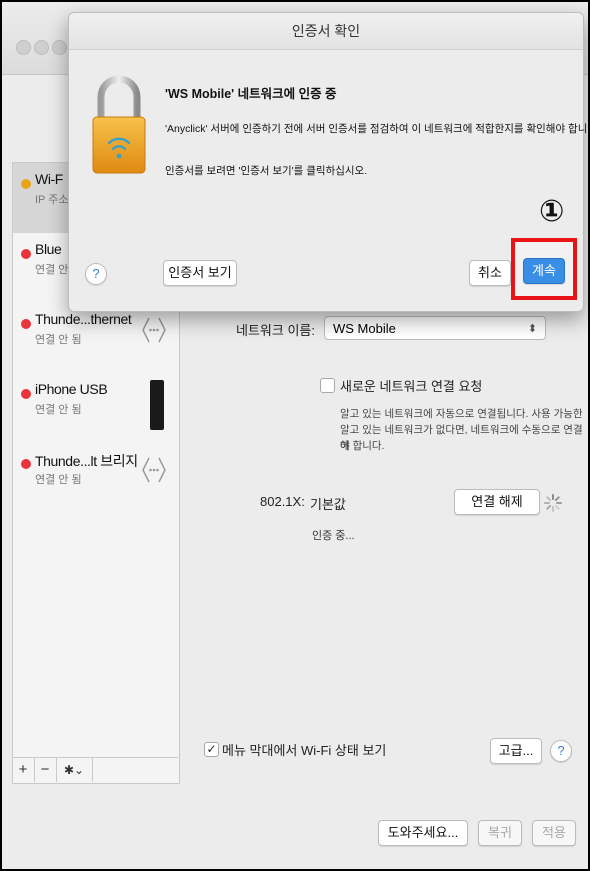 The width and height of the screenshot is (590, 871). I want to click on iphone-icon, so click(157, 405).